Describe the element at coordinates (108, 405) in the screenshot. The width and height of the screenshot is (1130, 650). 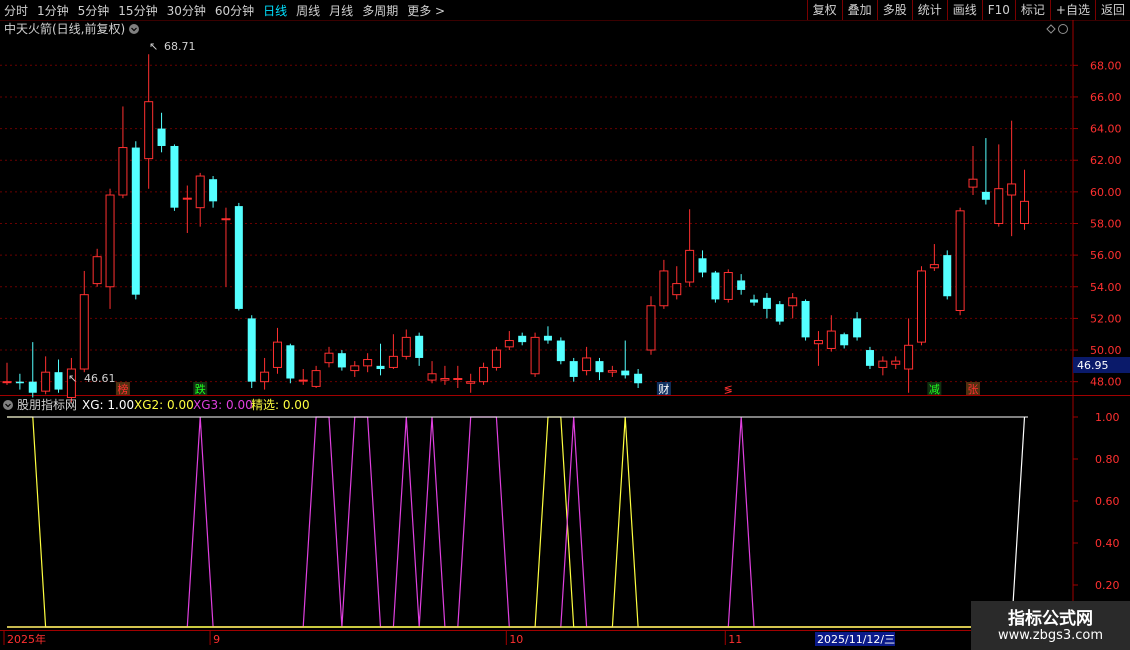
I see `legend-xg: XG: 1.00` at that location.